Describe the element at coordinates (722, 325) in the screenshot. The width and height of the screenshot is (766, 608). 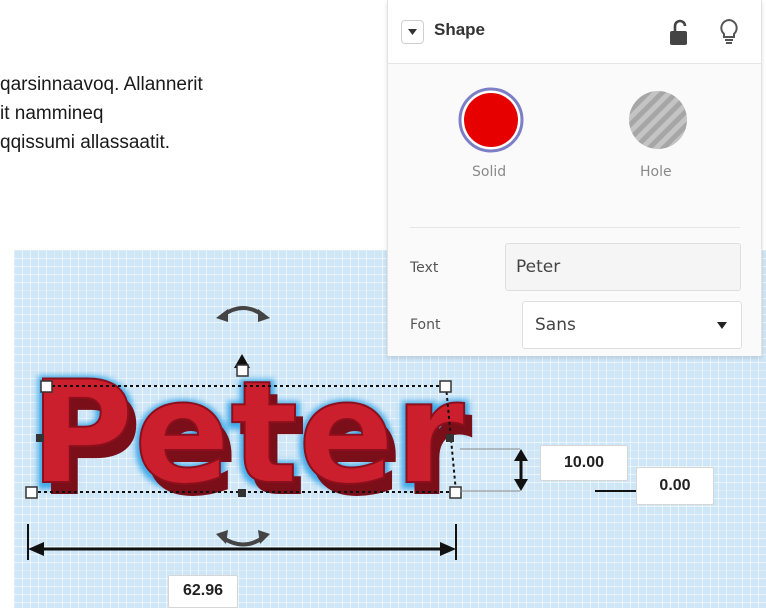
I see `chevron-down-icon` at that location.